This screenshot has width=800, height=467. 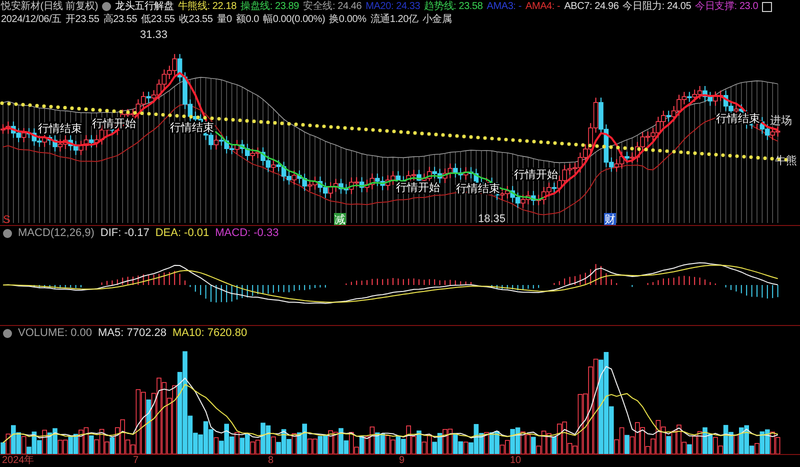 I want to click on signal-marker: S, so click(x=6, y=219).